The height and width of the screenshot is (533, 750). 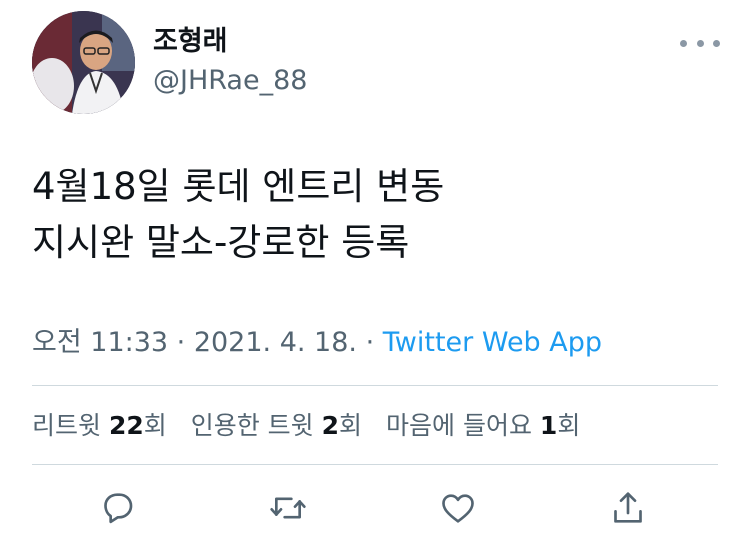 I want to click on share-button, so click(x=628, y=508).